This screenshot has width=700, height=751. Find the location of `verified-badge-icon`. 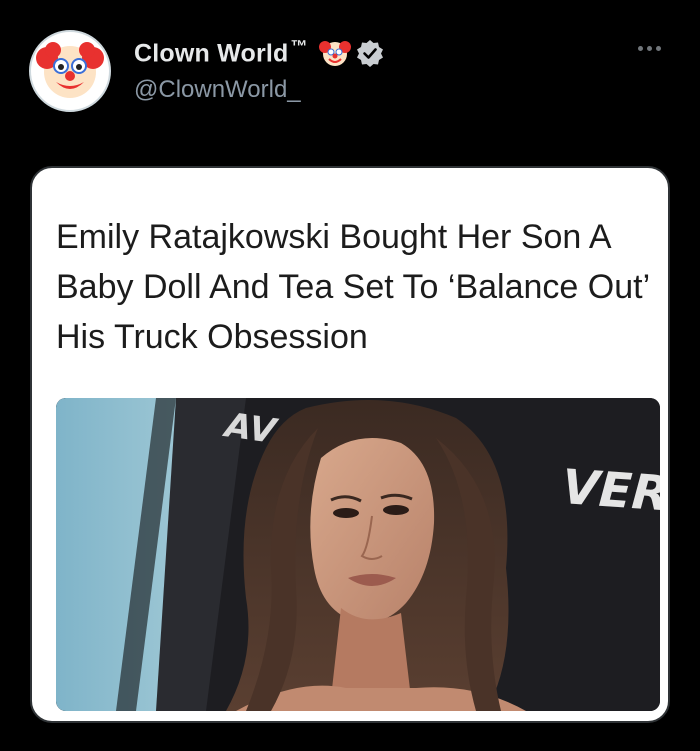

verified-badge-icon is located at coordinates (369, 53).